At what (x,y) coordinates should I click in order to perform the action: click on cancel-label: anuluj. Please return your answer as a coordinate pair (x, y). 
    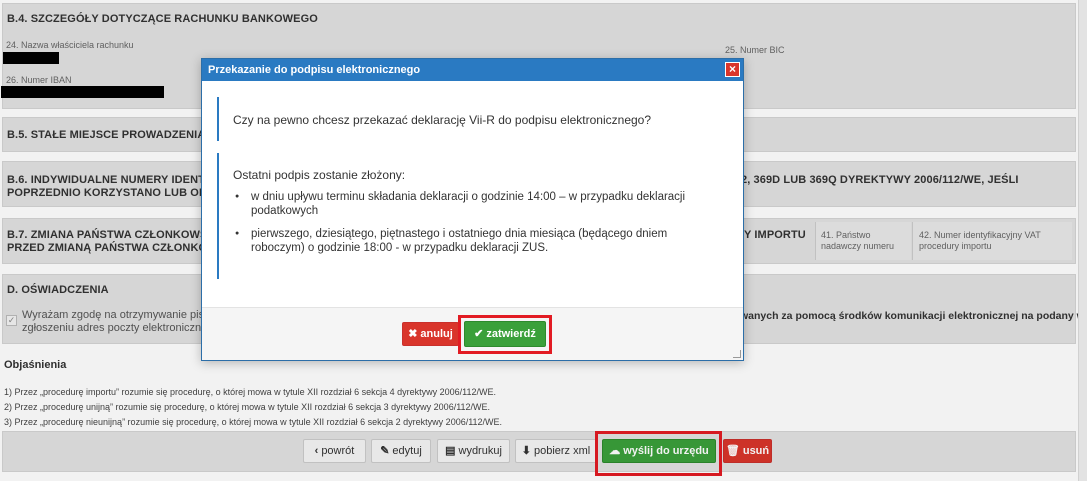
    Looking at the image, I should click on (436, 334).